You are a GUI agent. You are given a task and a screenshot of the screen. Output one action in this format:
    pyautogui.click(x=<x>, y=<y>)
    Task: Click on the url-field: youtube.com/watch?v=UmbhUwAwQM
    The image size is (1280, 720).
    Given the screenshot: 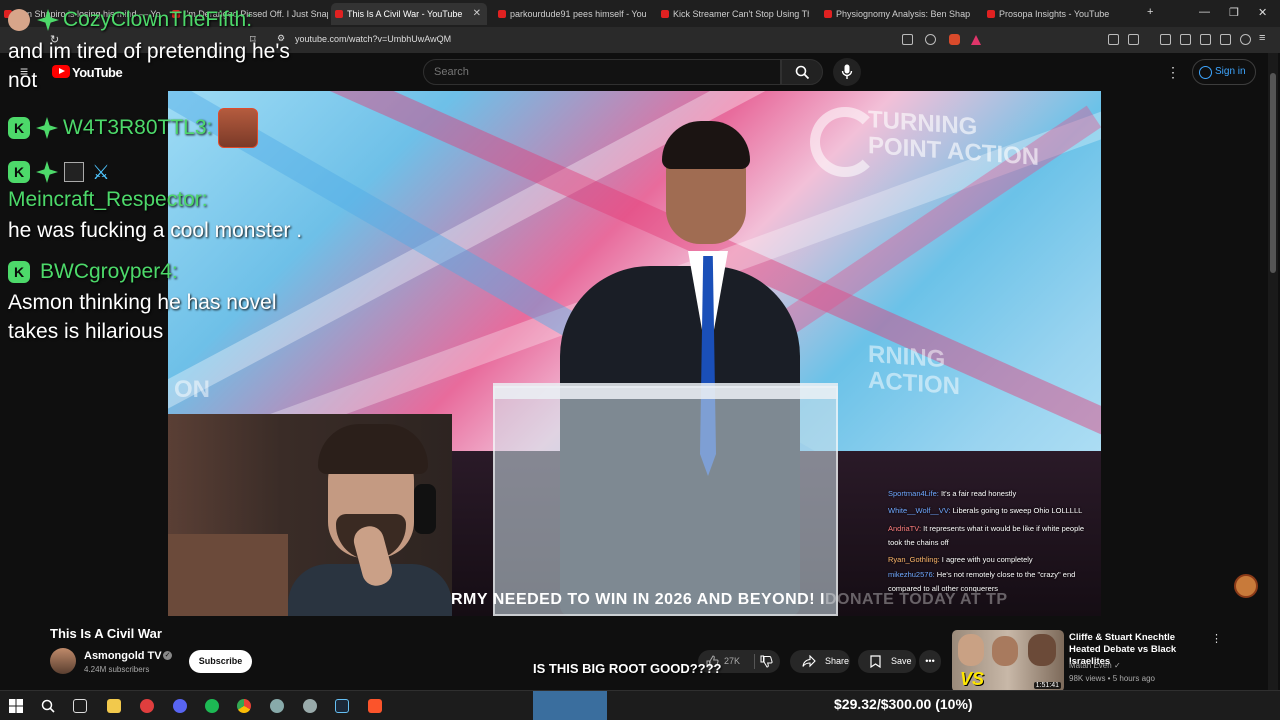 What is the action you would take?
    pyautogui.click(x=373, y=39)
    